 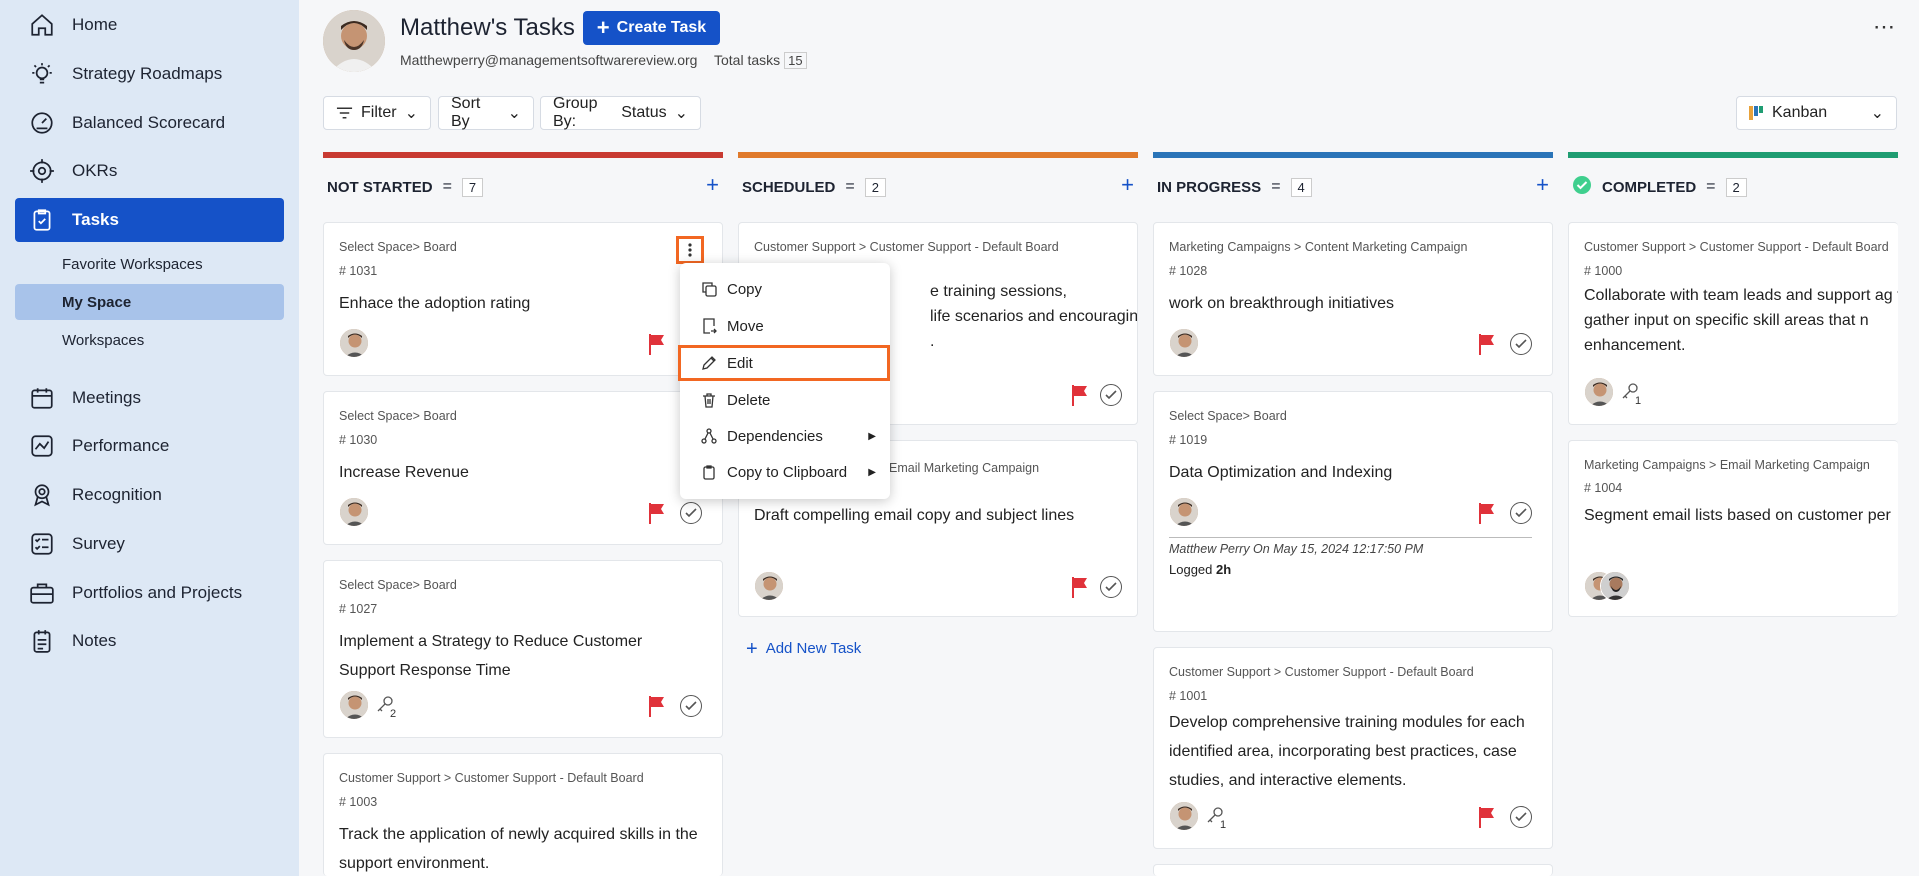 I want to click on sidebar-item-notes: Notes, so click(x=149, y=641).